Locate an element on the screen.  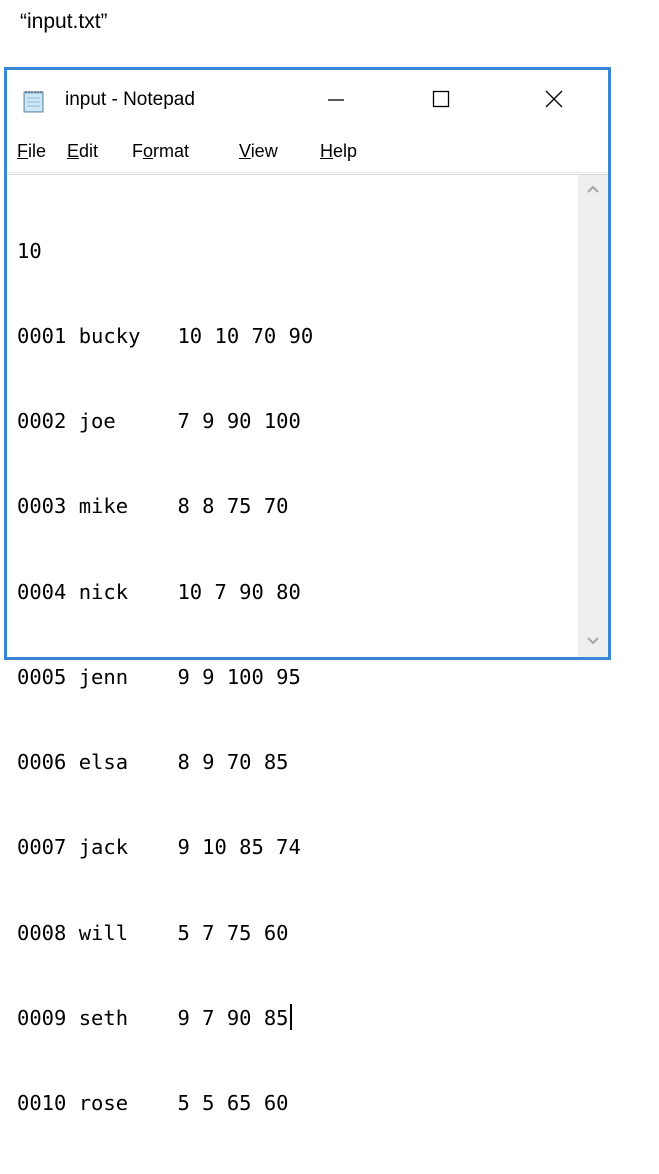
chevron-down-icon is located at coordinates (593, 642).